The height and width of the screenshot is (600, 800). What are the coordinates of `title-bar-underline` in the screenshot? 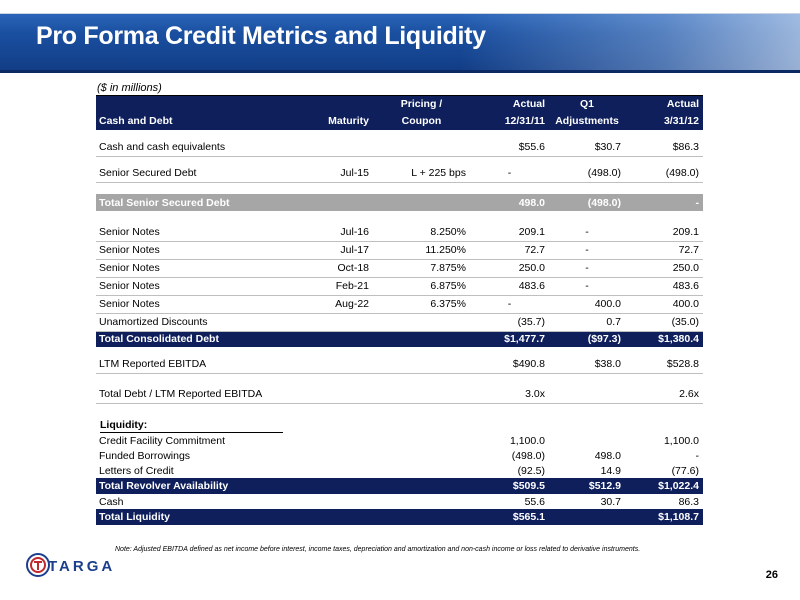 It's located at (400, 71).